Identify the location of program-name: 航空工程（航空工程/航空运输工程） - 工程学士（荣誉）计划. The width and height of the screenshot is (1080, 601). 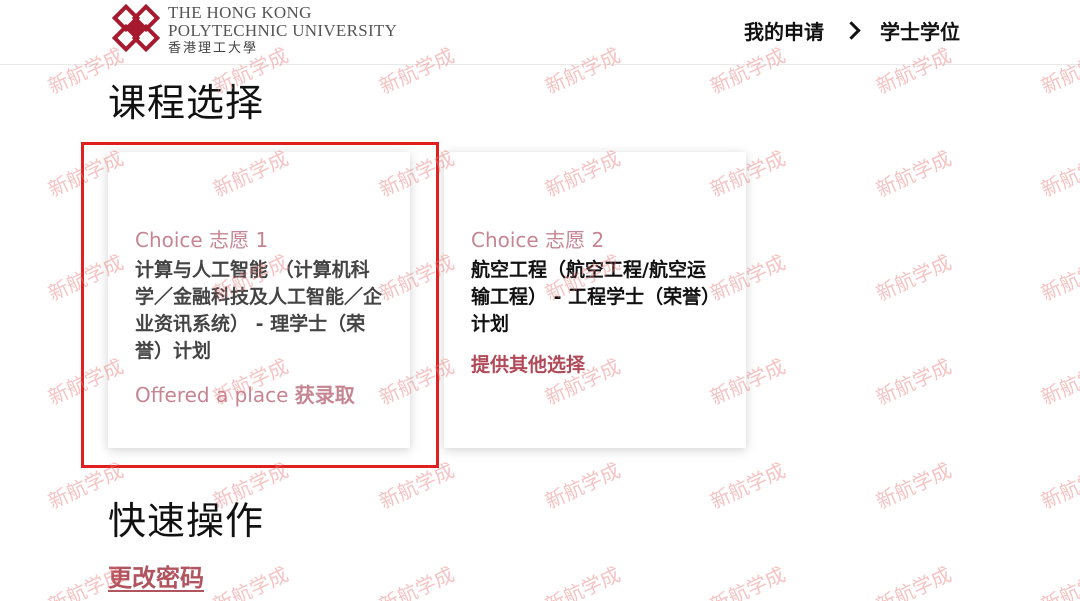
(591, 297).